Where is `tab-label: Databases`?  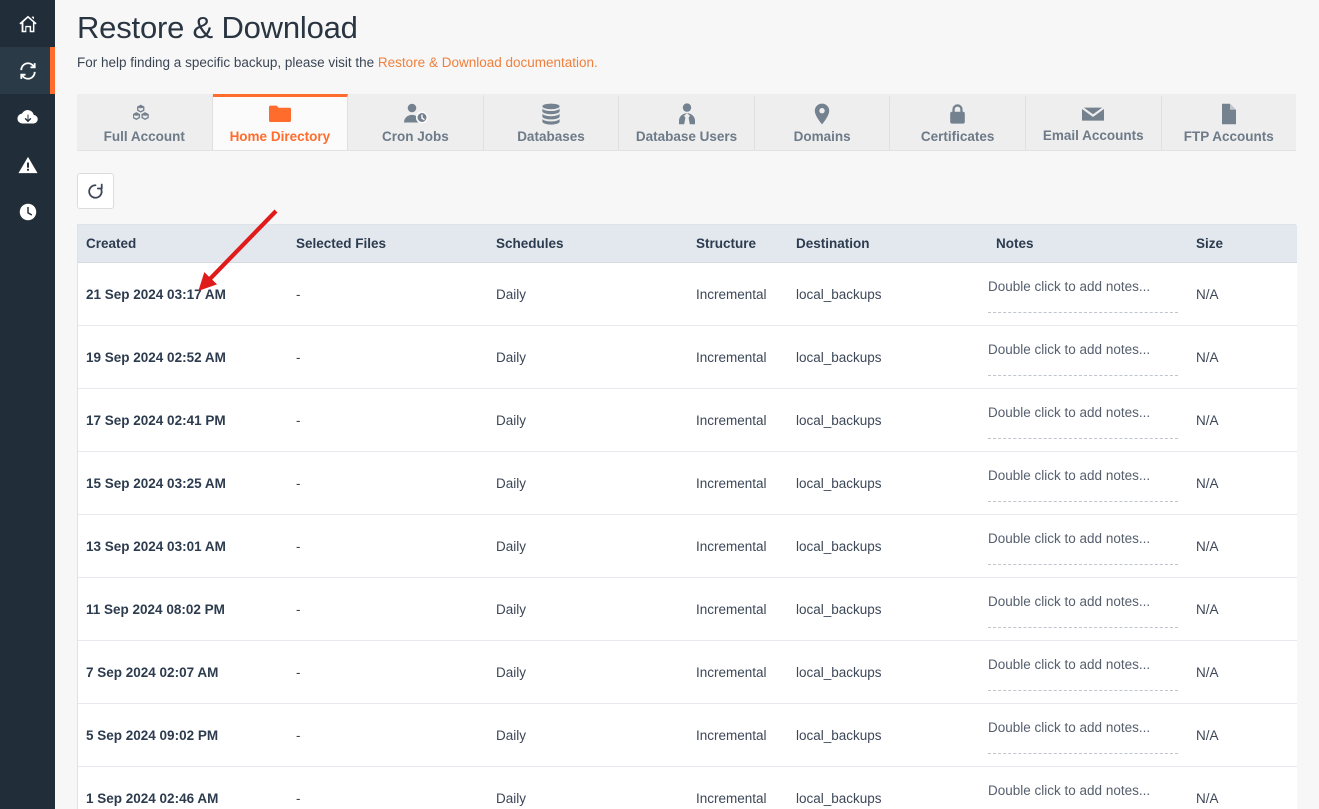 tab-label: Databases is located at coordinates (551, 136).